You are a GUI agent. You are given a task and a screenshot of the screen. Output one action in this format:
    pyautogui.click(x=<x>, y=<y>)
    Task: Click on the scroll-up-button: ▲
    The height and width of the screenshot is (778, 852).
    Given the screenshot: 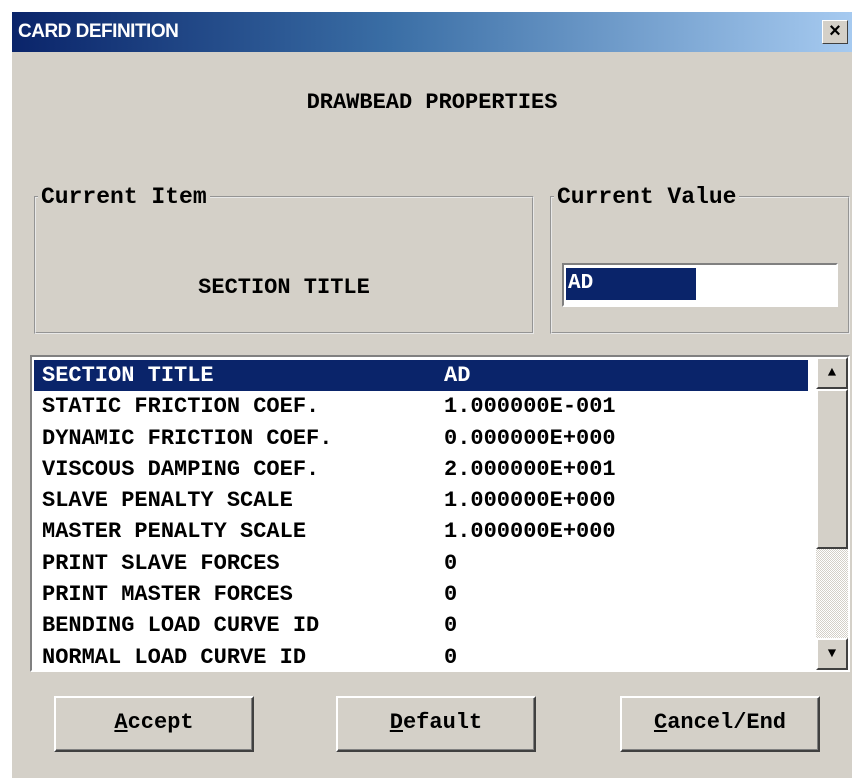 What is the action you would take?
    pyautogui.click(x=832, y=373)
    